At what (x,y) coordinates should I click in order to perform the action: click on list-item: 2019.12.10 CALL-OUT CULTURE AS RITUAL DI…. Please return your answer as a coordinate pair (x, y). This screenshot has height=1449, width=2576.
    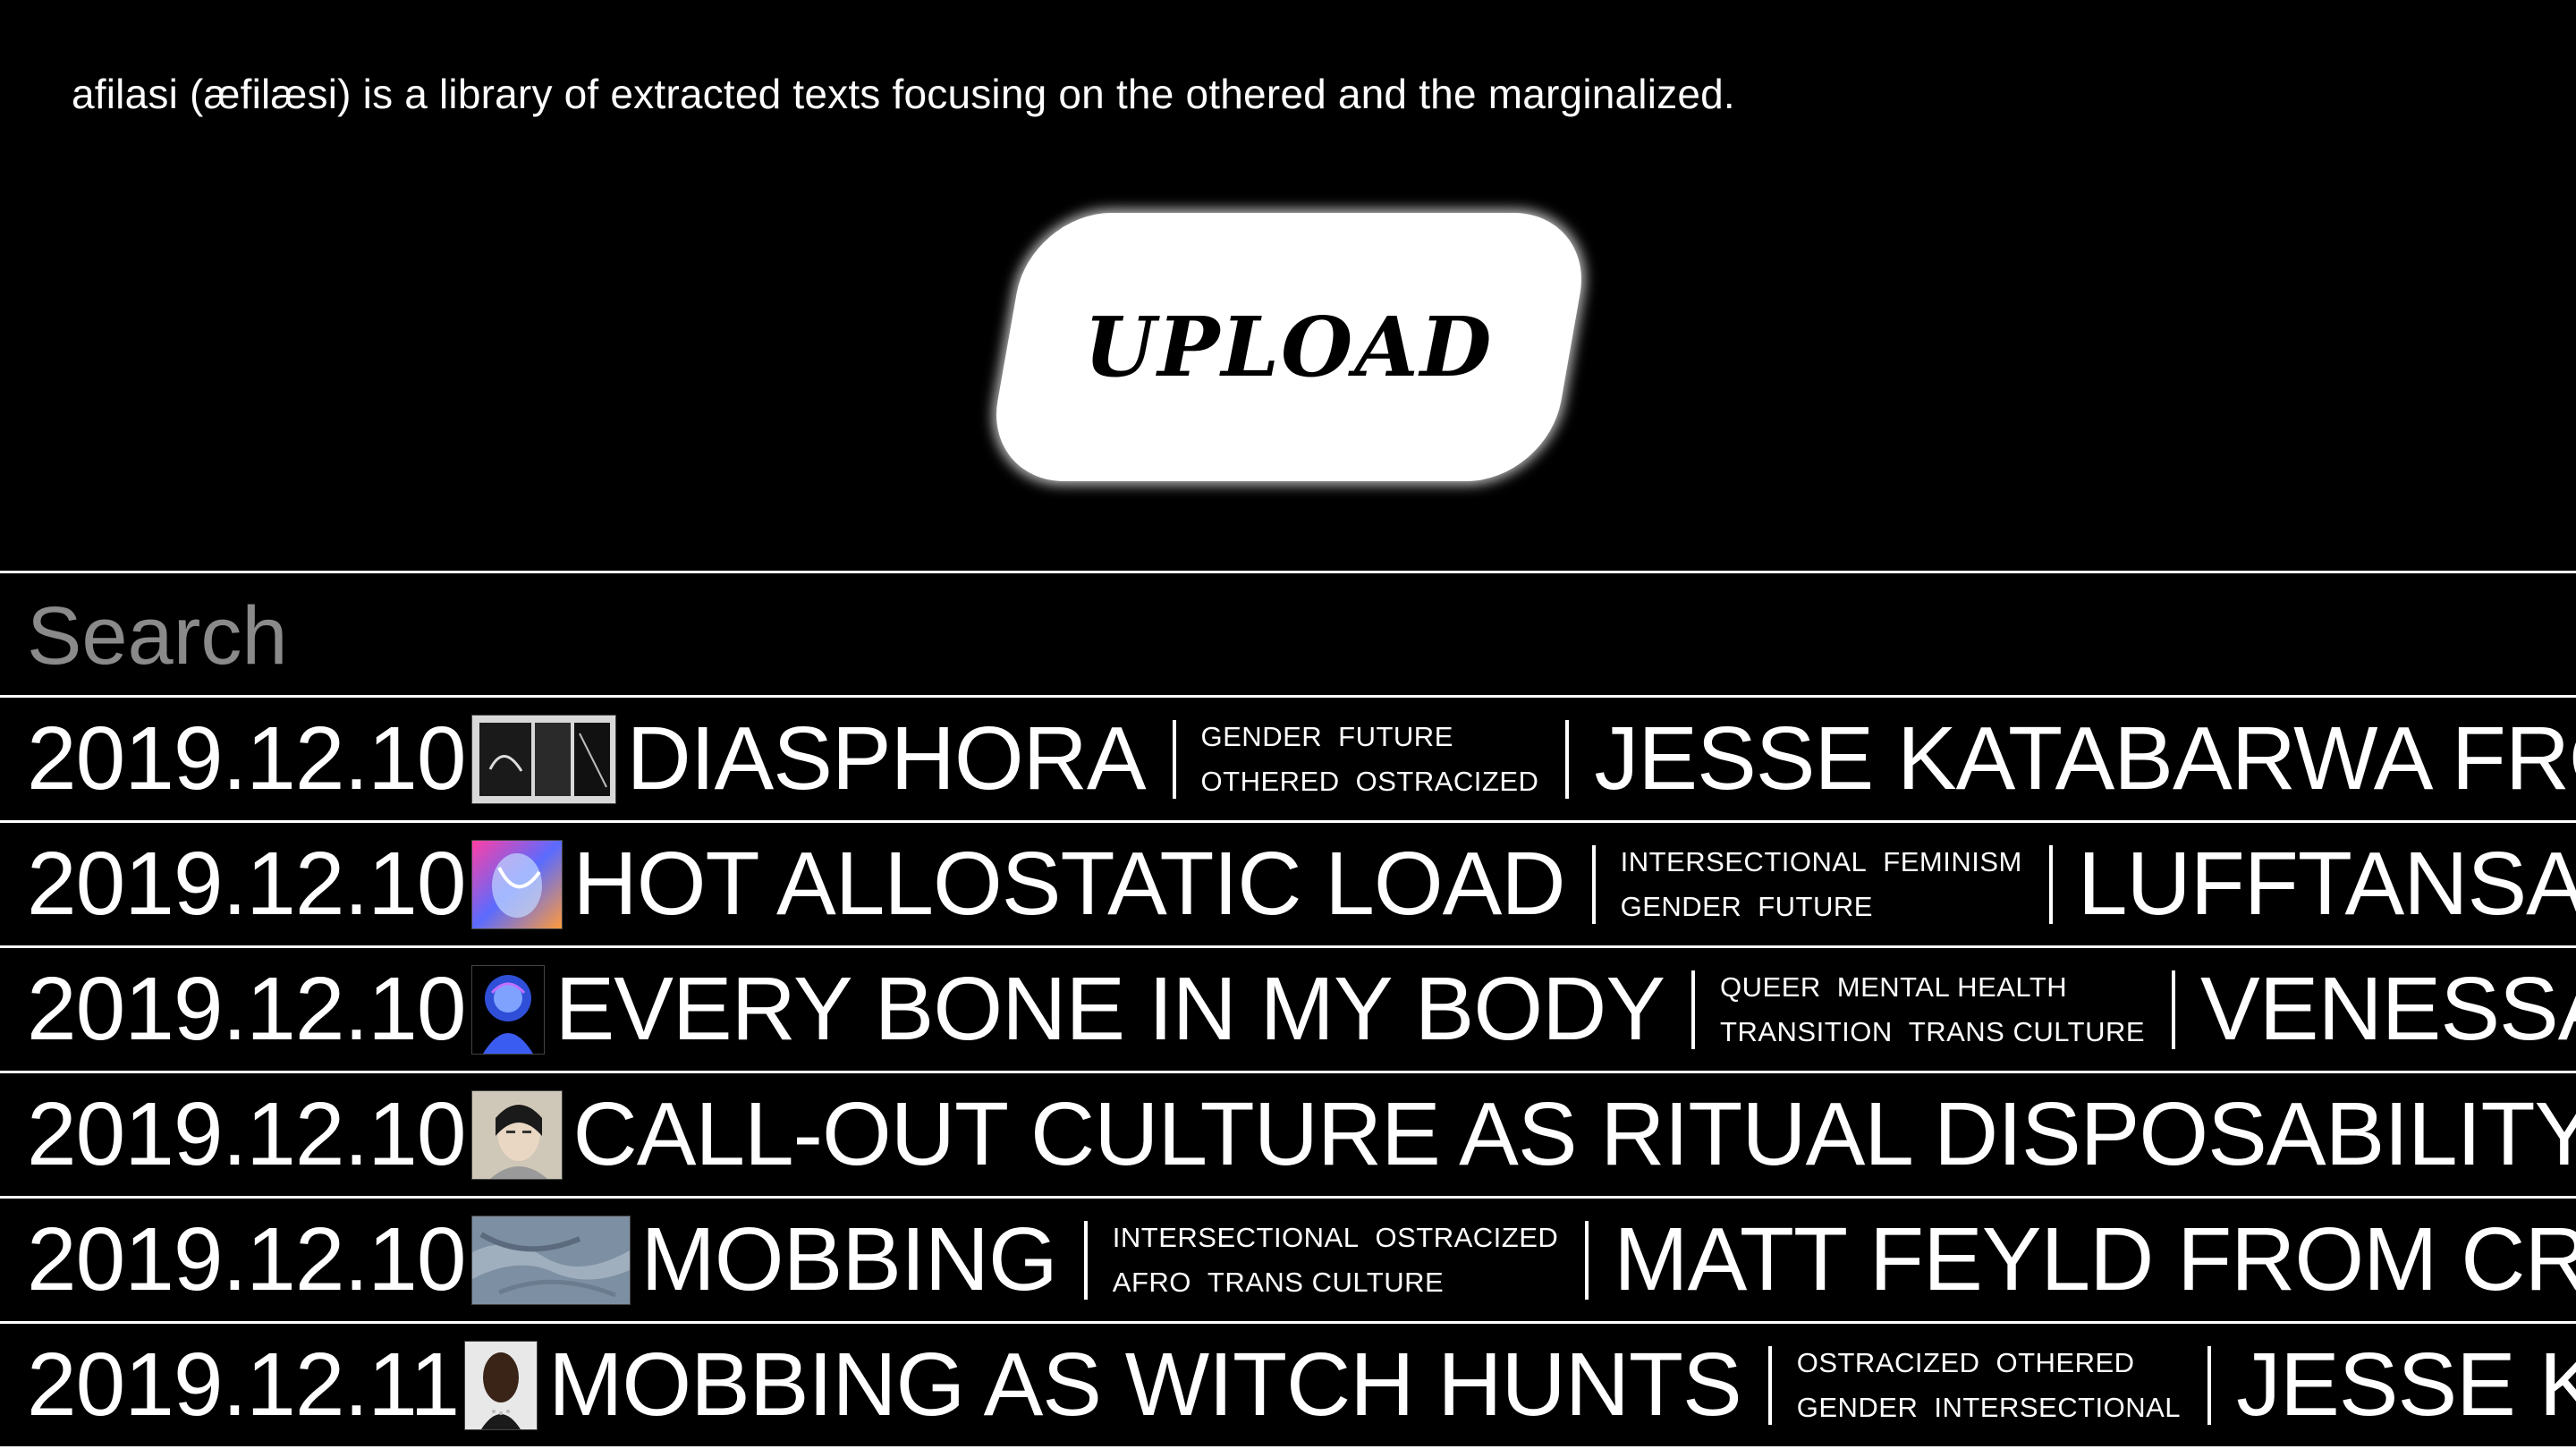
    Looking at the image, I should click on (1288, 1136).